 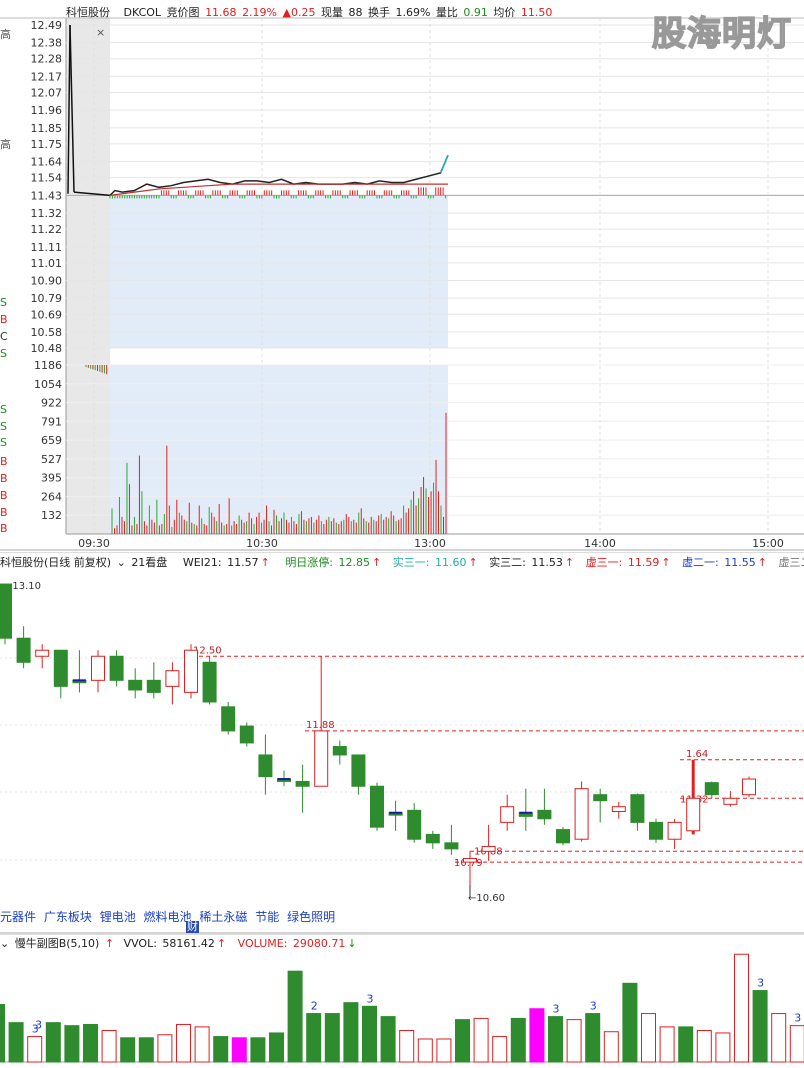 I want to click on concept-tag: 节能, so click(x=267, y=917).